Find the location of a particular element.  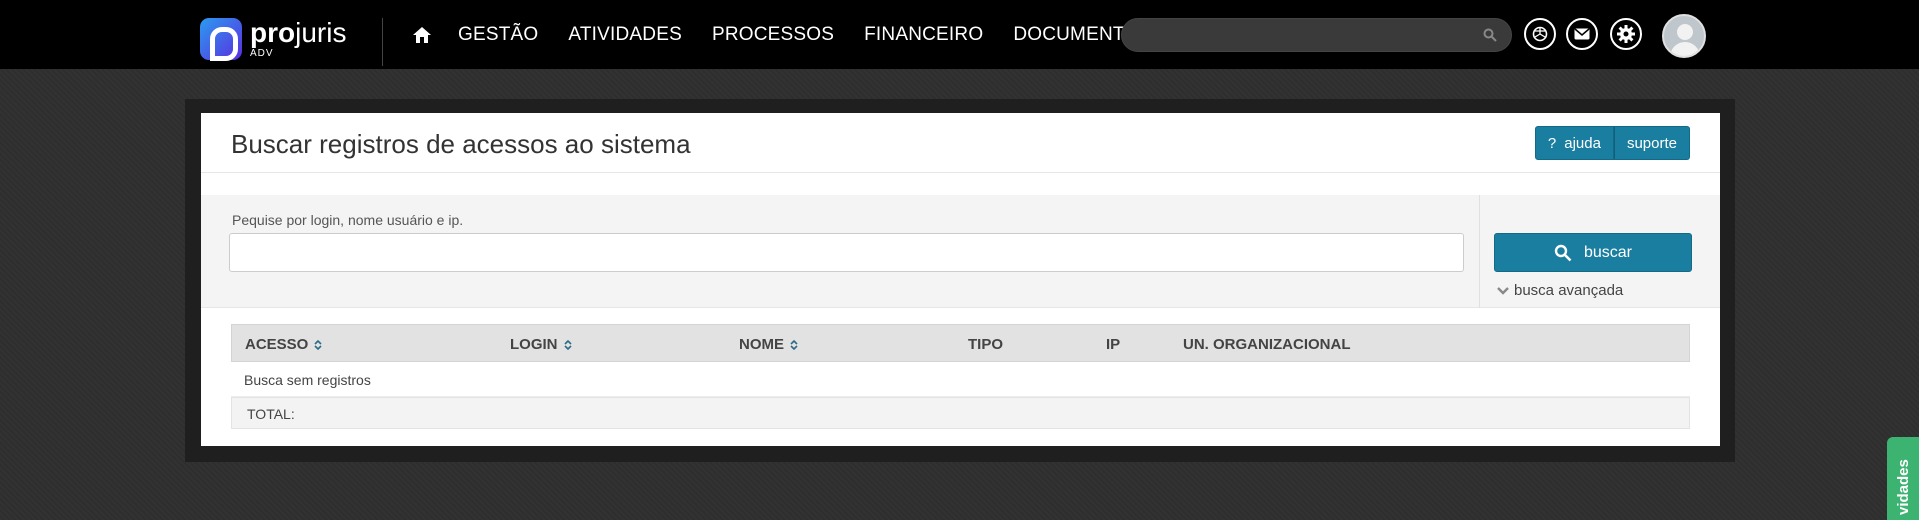

help-button: ? ajuda is located at coordinates (1574, 143).